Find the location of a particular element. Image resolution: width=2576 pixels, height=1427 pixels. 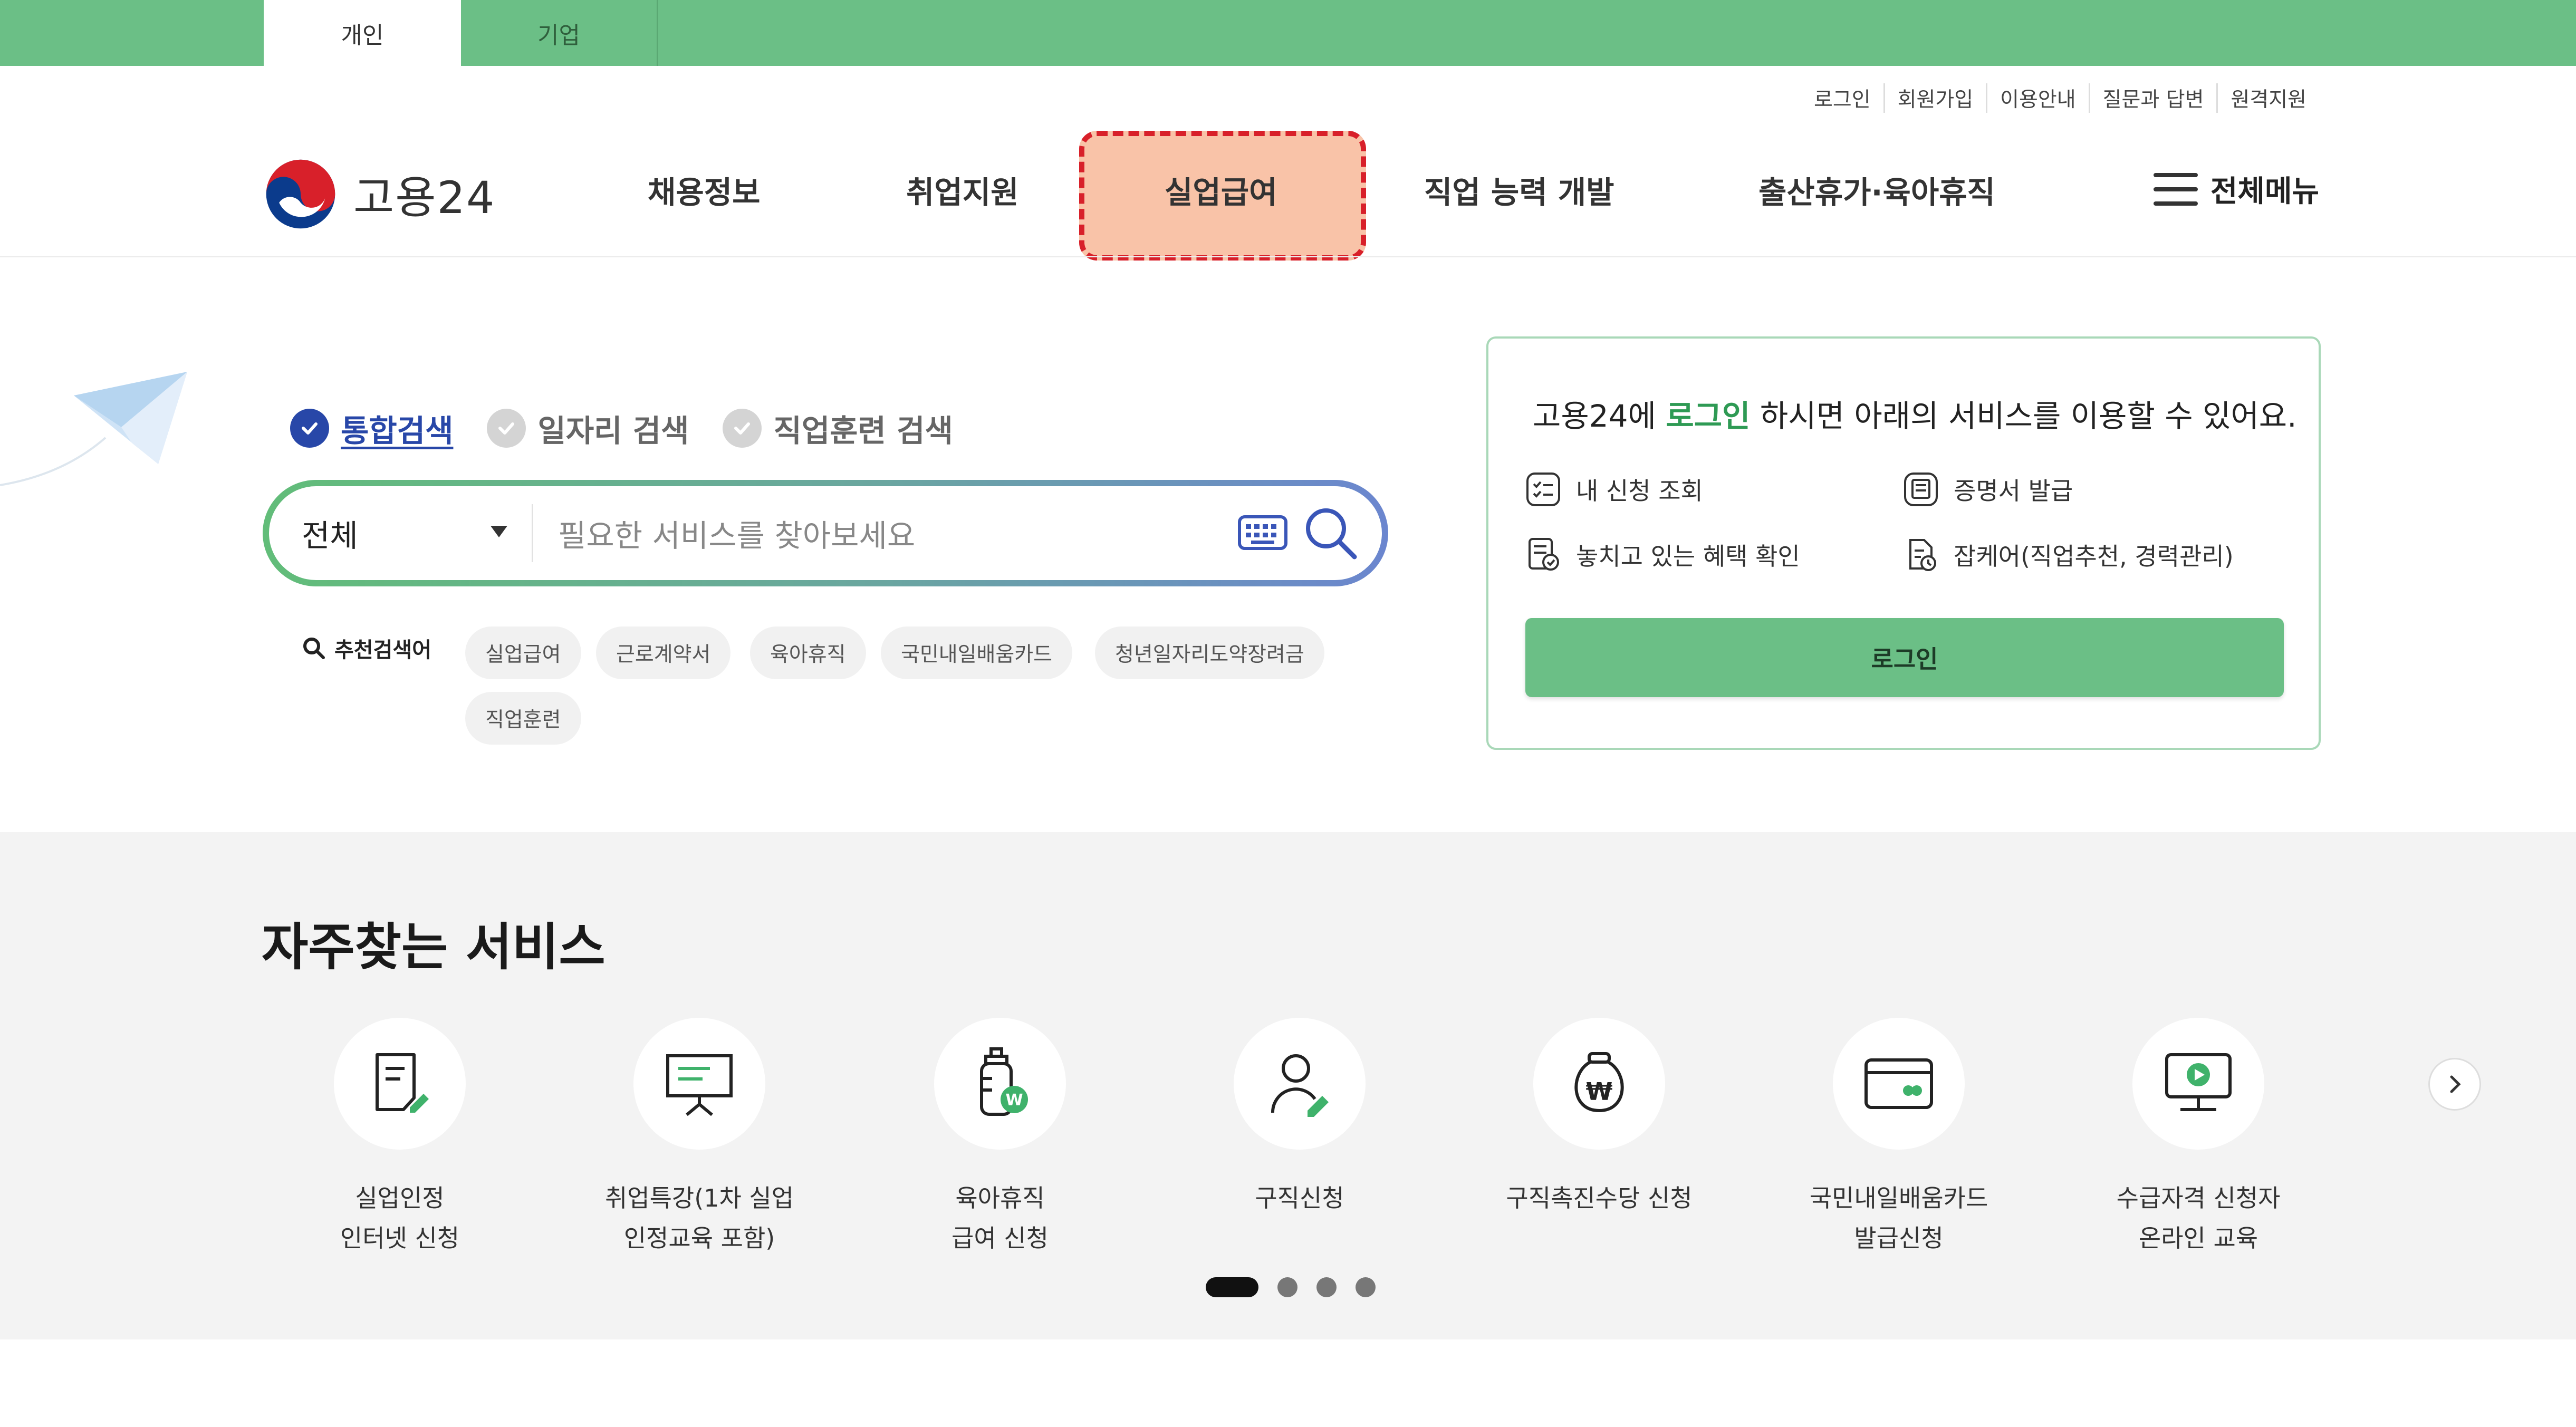

carousel-next-button is located at coordinates (2454, 1084).